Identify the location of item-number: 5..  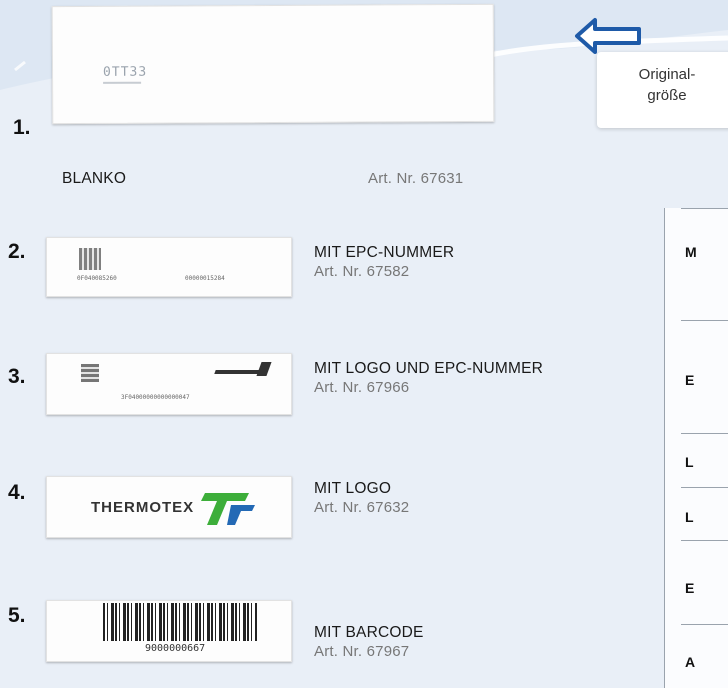
(17, 615).